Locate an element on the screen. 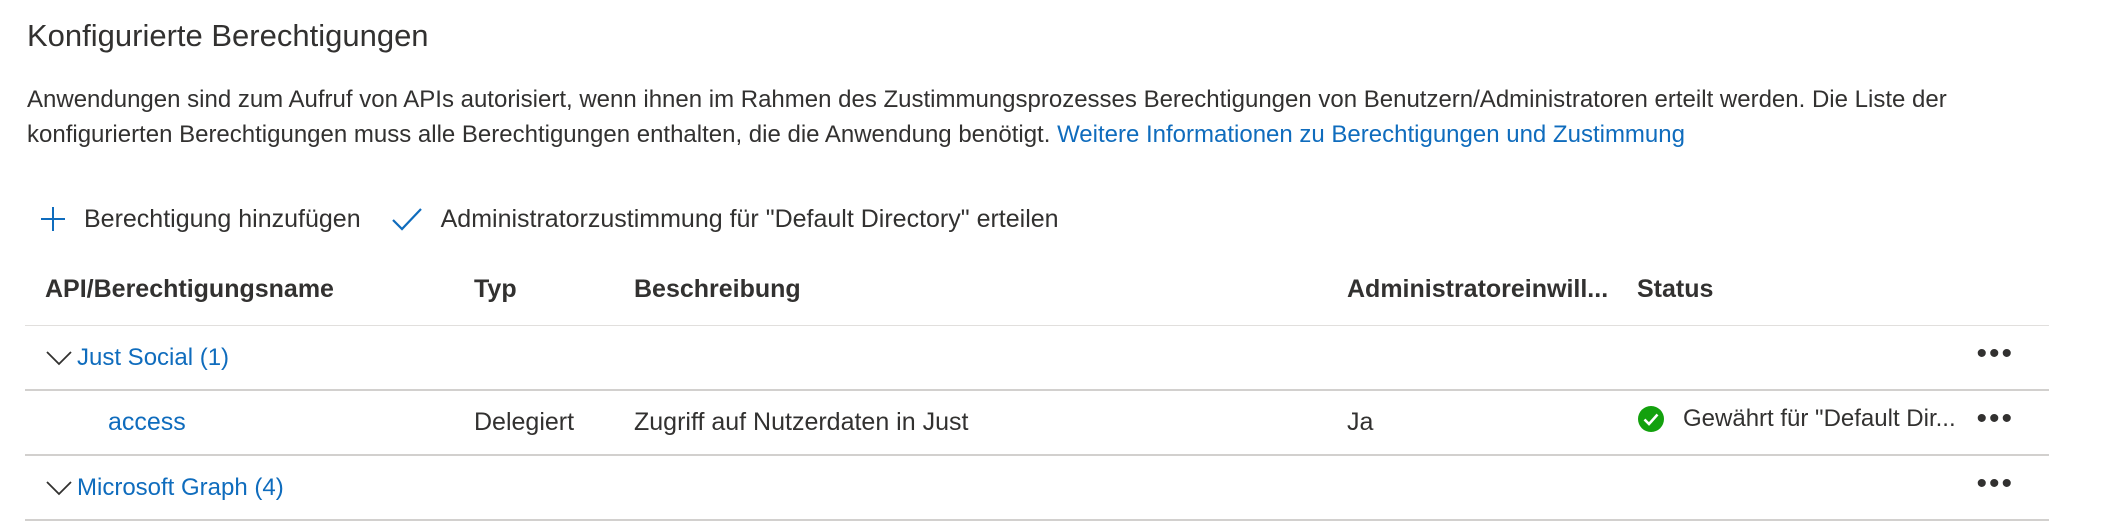 This screenshot has height=521, width=2118. group-row-microsoft-graph: Microsoft Graph (4) ••• is located at coordinates (1037, 488).